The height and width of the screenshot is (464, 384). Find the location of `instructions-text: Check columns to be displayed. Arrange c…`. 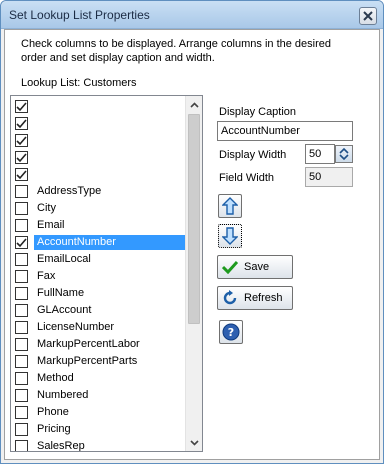

instructions-text: Check columns to be displayed. Arrange c… is located at coordinates (176, 51).